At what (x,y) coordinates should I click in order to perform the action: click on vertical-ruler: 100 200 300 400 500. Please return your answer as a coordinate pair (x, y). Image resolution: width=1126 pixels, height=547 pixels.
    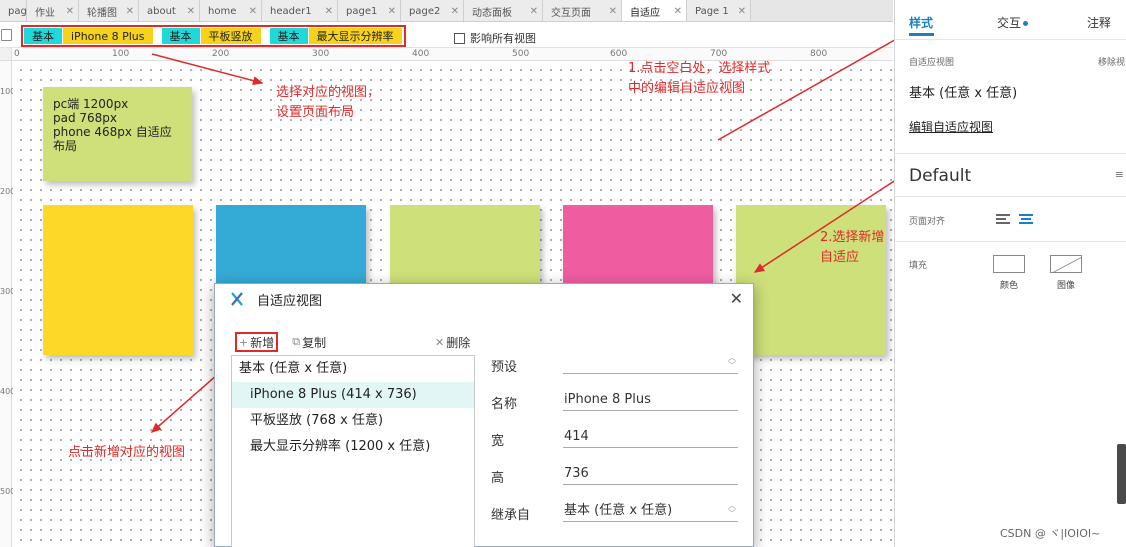
    Looking at the image, I should click on (8, 304).